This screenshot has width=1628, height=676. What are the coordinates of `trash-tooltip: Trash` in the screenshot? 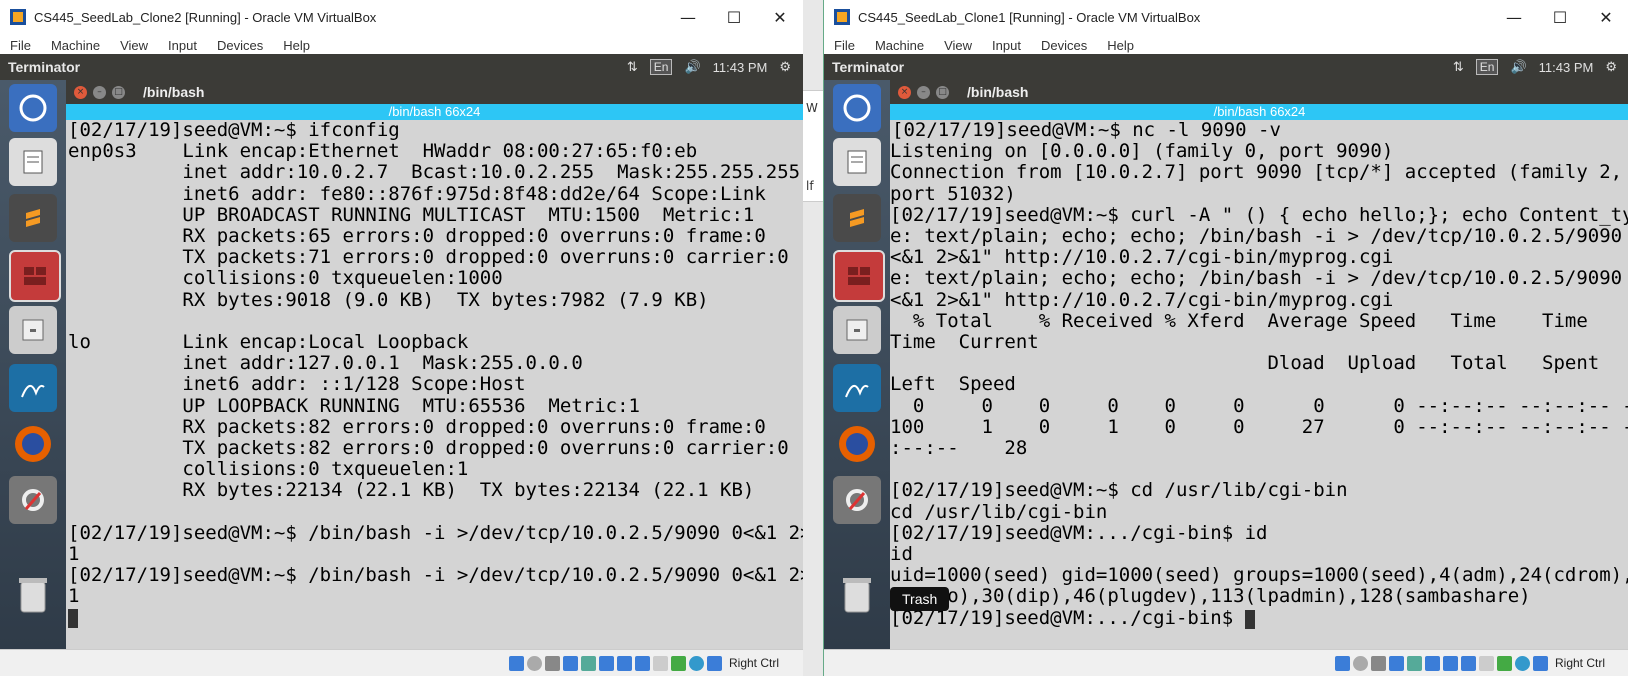 It's located at (920, 599).